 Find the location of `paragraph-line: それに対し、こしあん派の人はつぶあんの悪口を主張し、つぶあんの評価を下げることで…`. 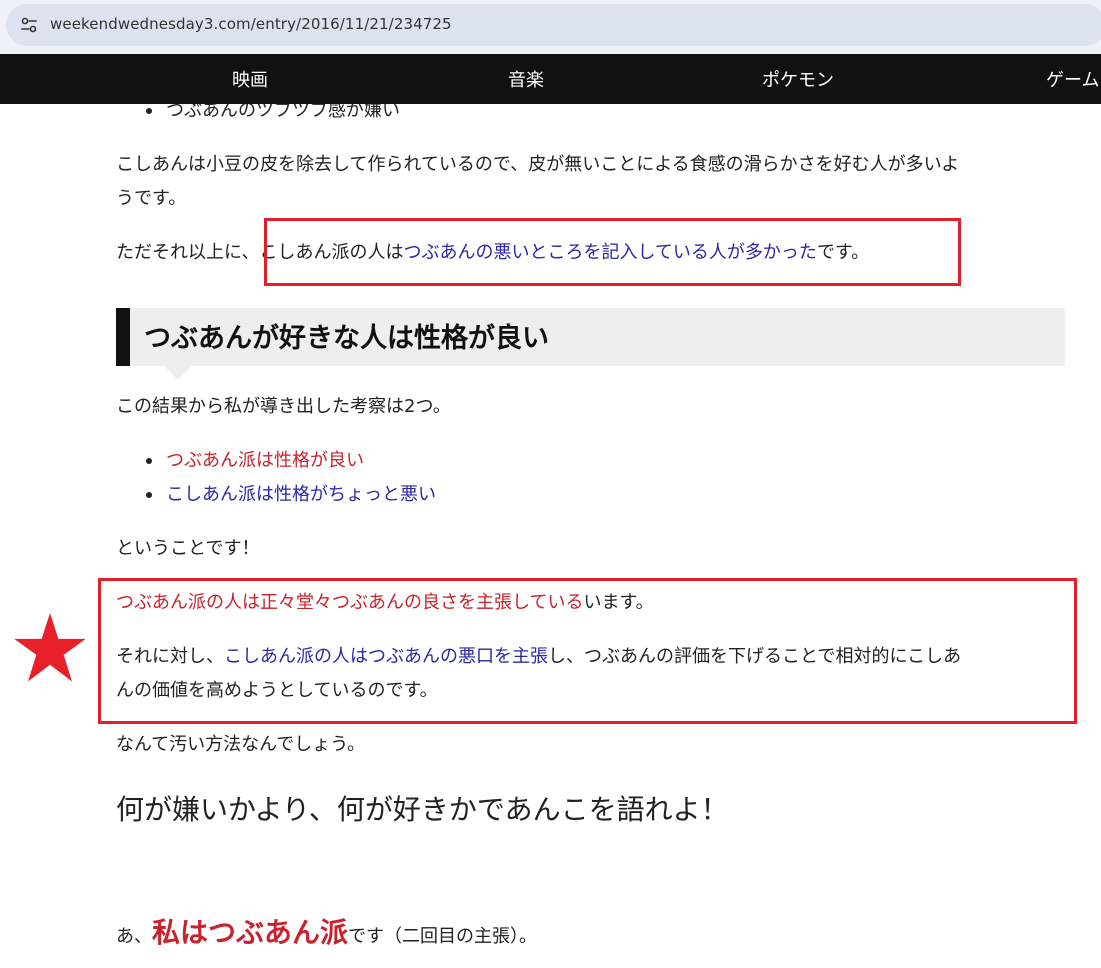

paragraph-line: それに対し、こしあん派の人はつぶあんの悪口を主張し、つぶあんの評価を下げることで… is located at coordinates (538, 657).